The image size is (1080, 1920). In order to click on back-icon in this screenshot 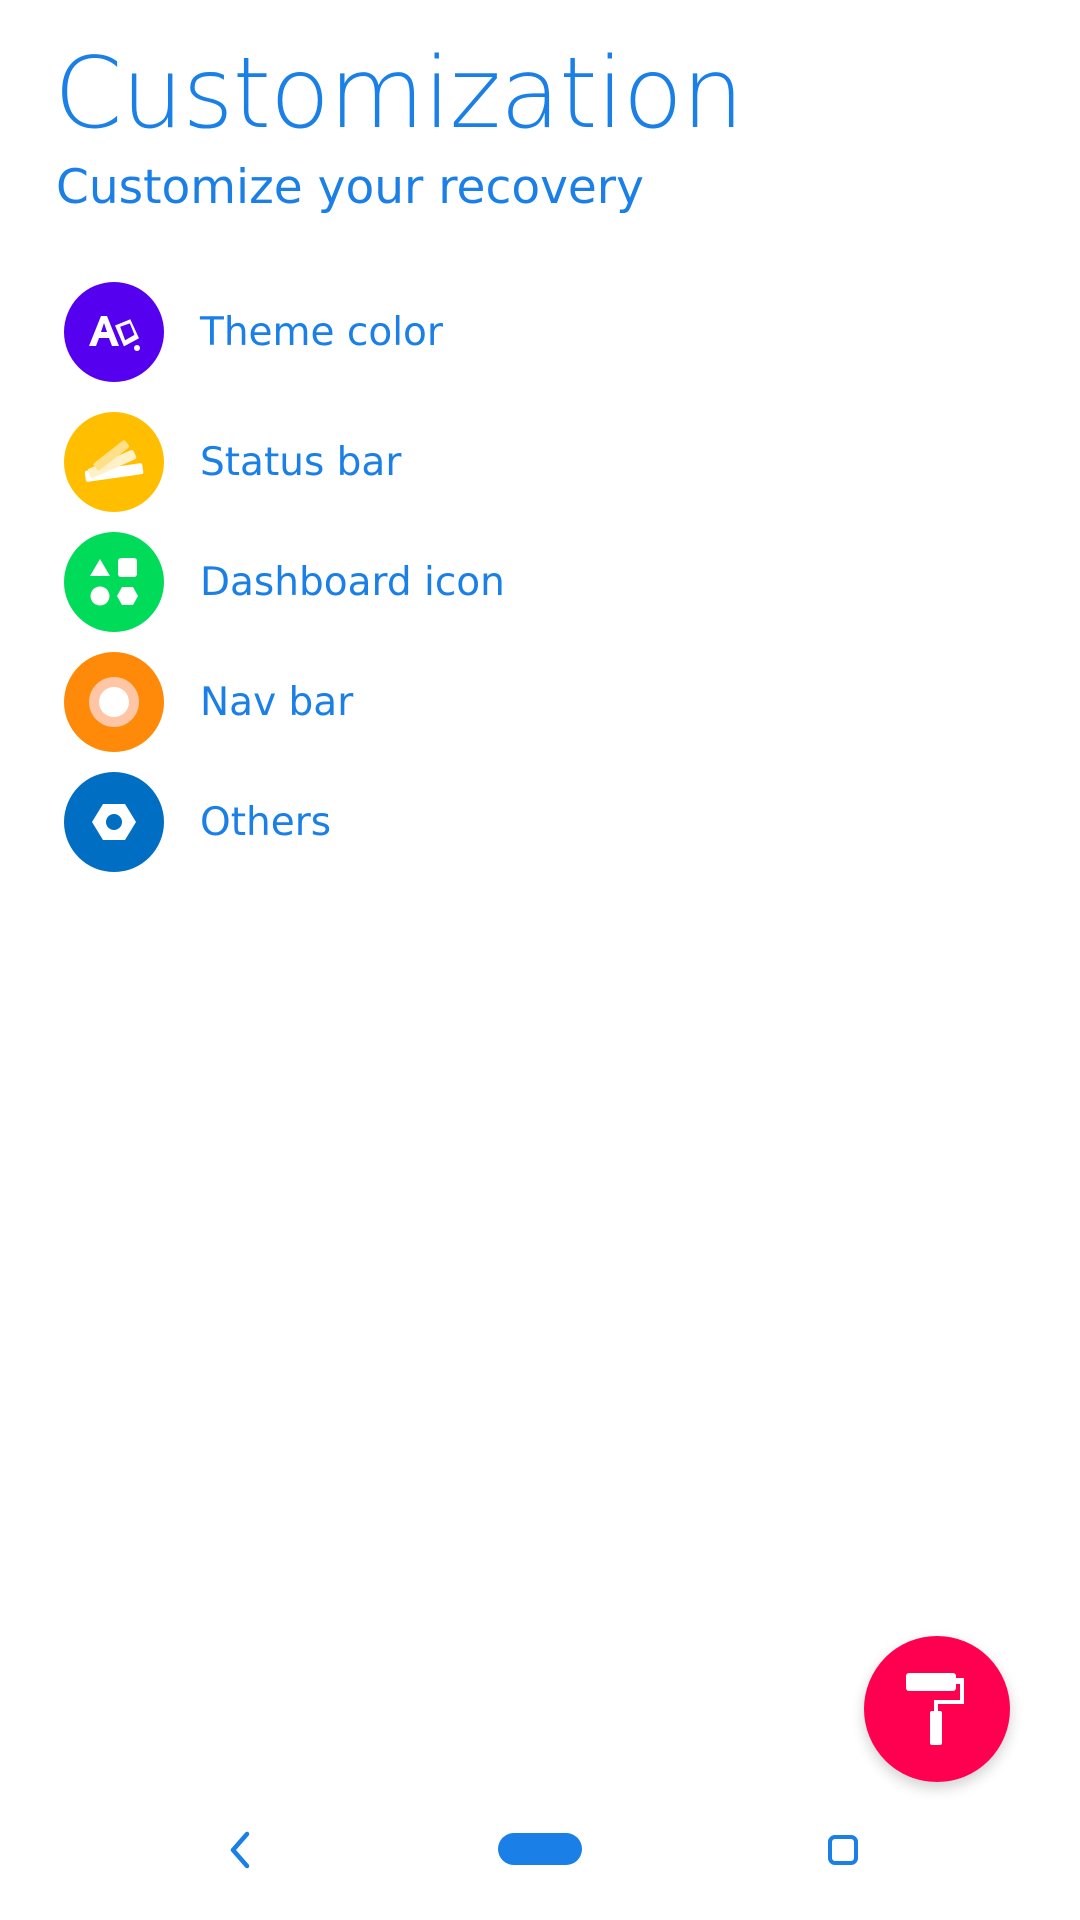, I will do `click(240, 1850)`.